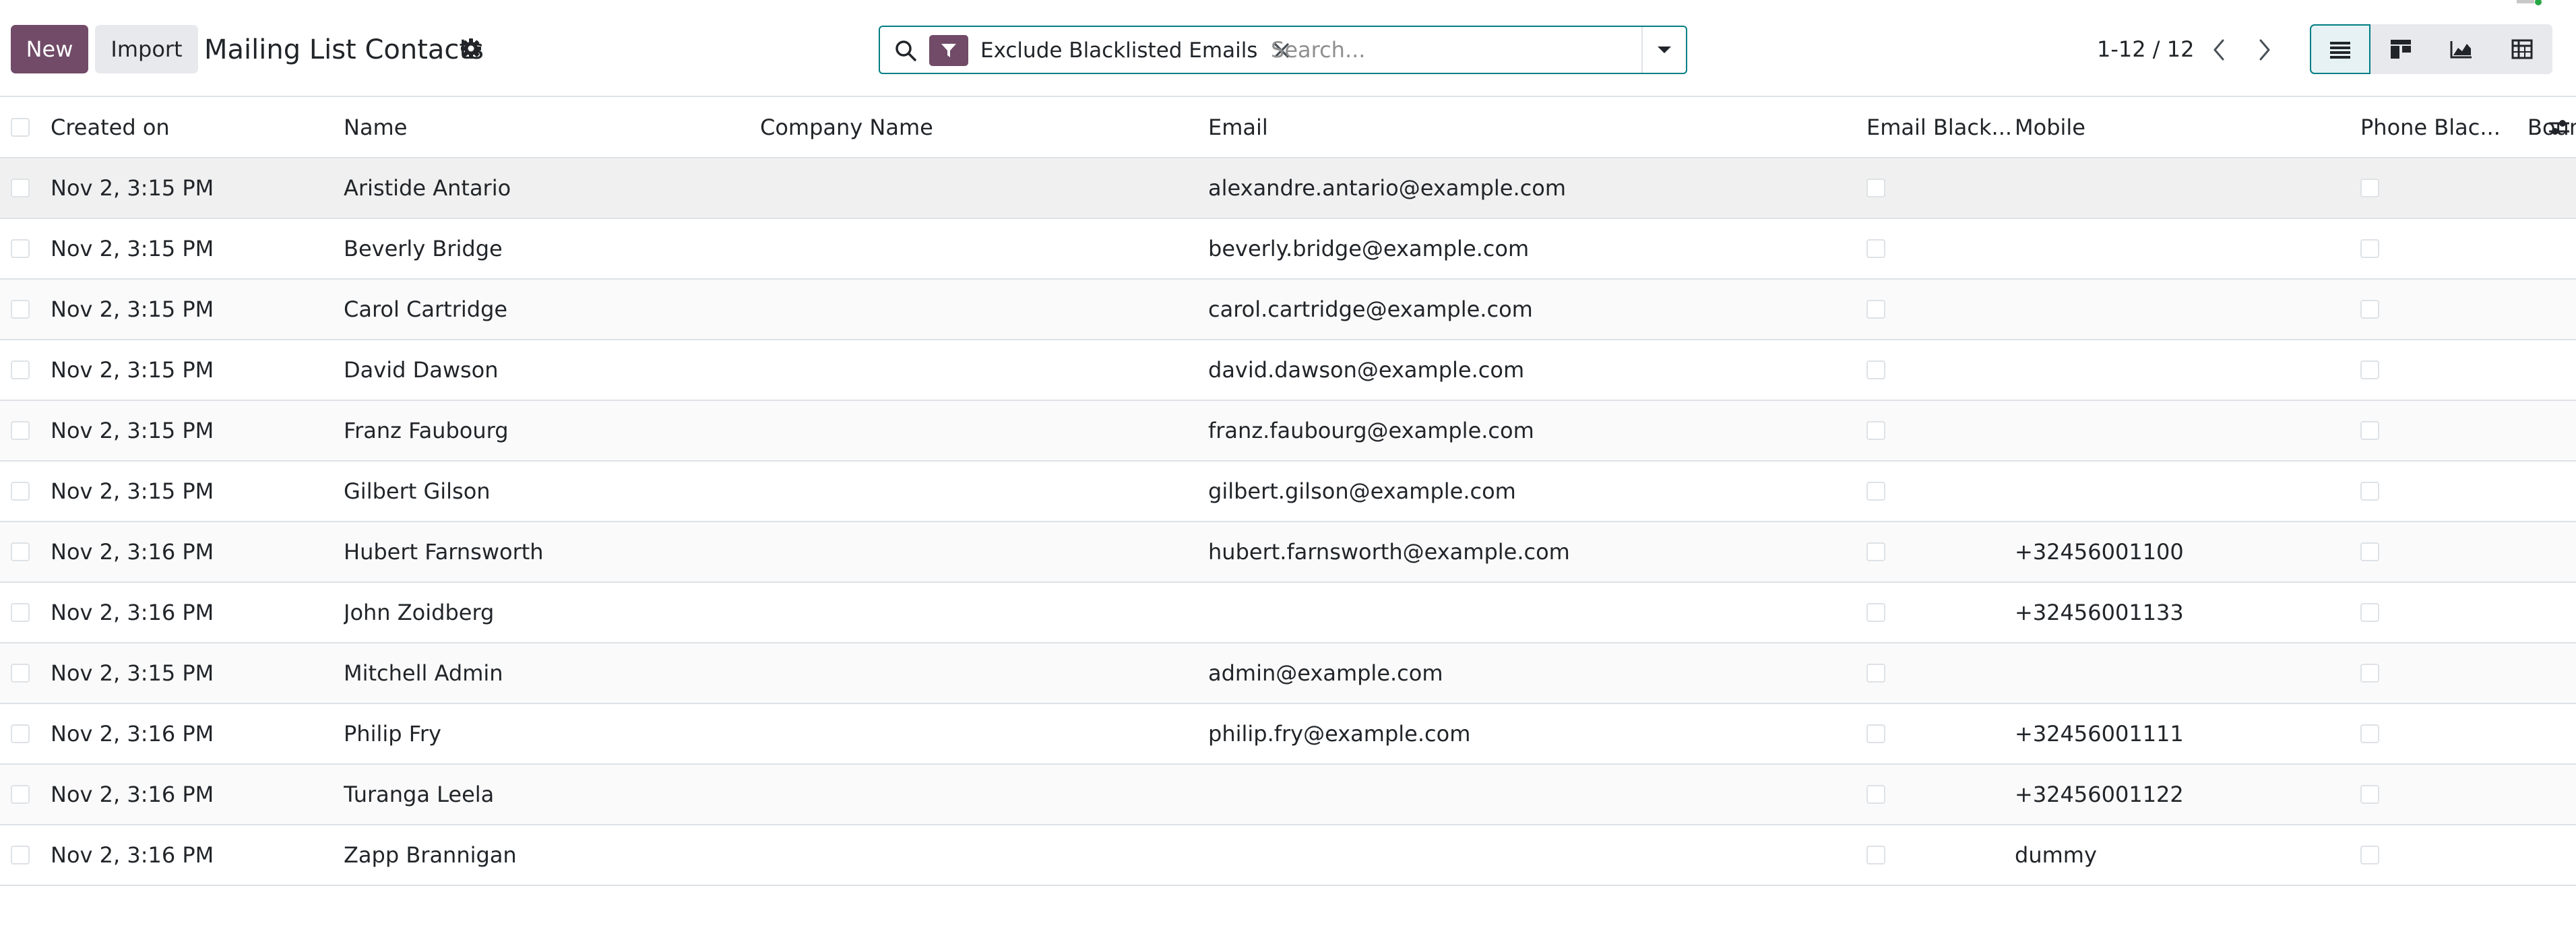 The image size is (2576, 946). I want to click on cell-mobile: +32456001122, so click(2187, 794).